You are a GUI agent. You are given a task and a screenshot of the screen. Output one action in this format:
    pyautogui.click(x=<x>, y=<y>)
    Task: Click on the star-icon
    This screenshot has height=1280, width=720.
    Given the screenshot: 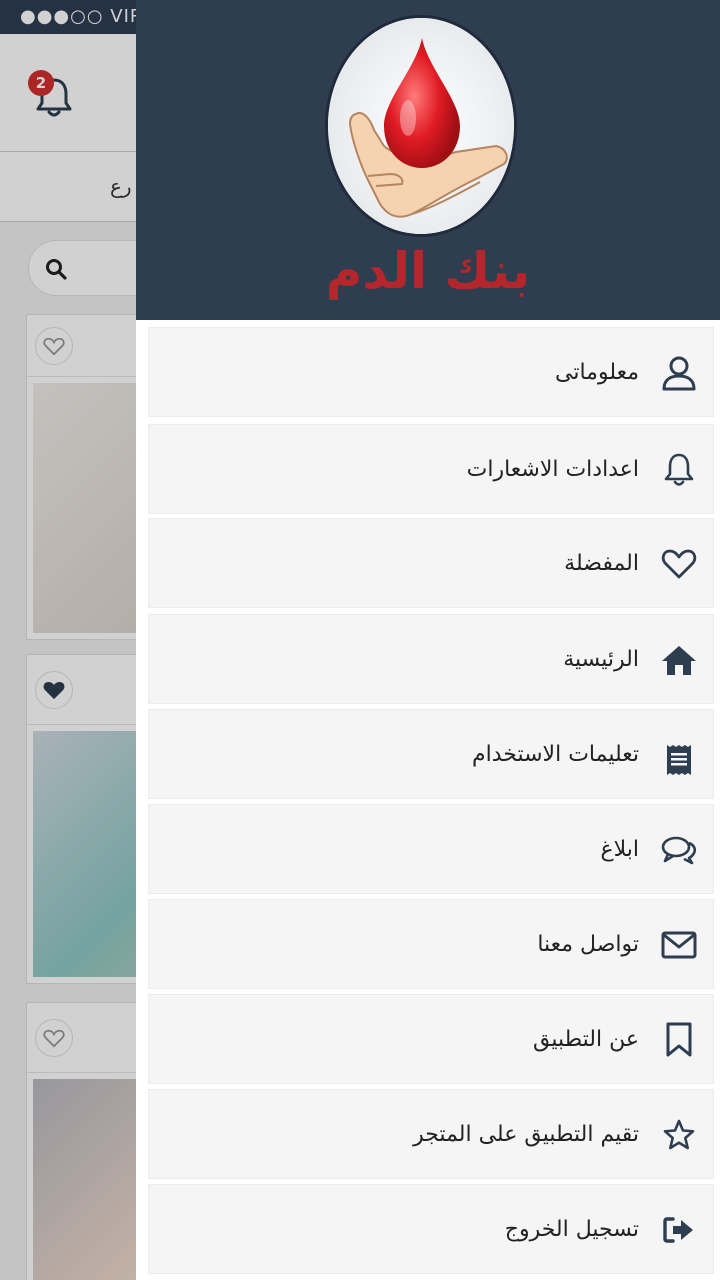 What is the action you would take?
    pyautogui.click(x=679, y=1135)
    